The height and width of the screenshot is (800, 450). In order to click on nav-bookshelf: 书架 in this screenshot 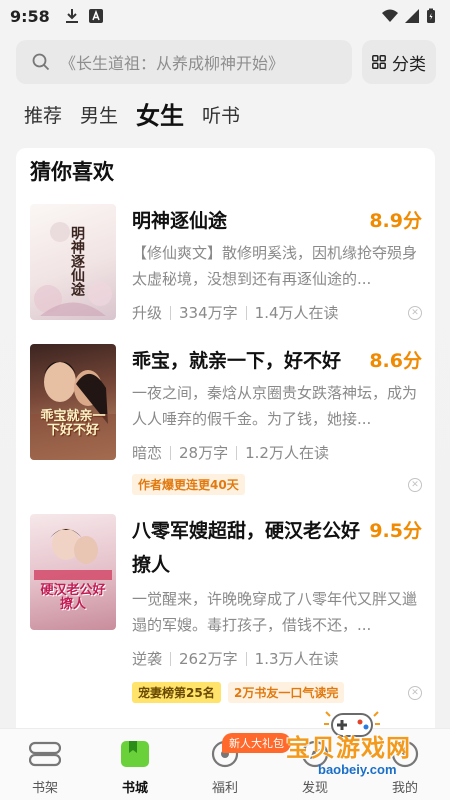, I will do `click(45, 764)`.